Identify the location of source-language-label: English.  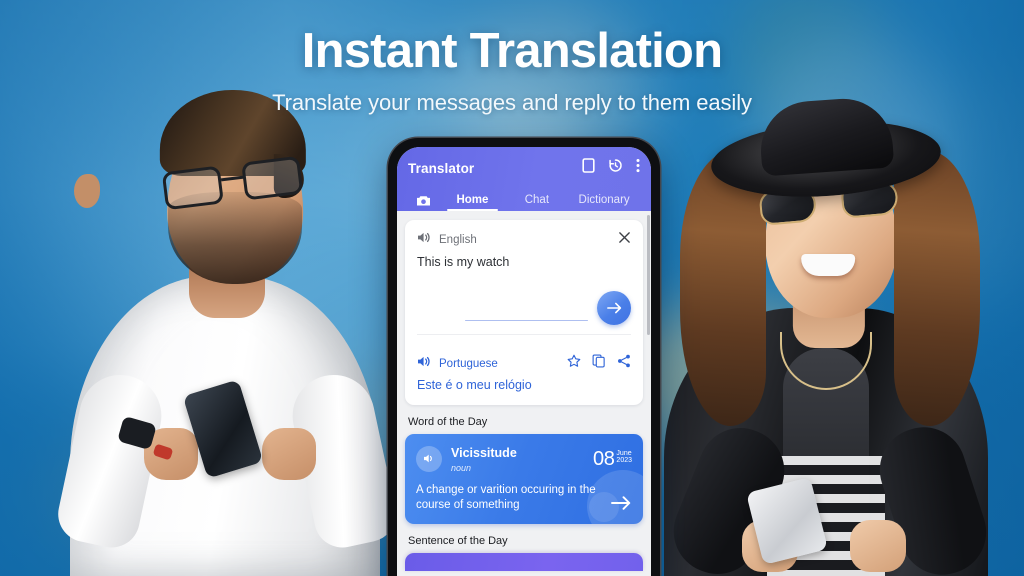
(528, 240).